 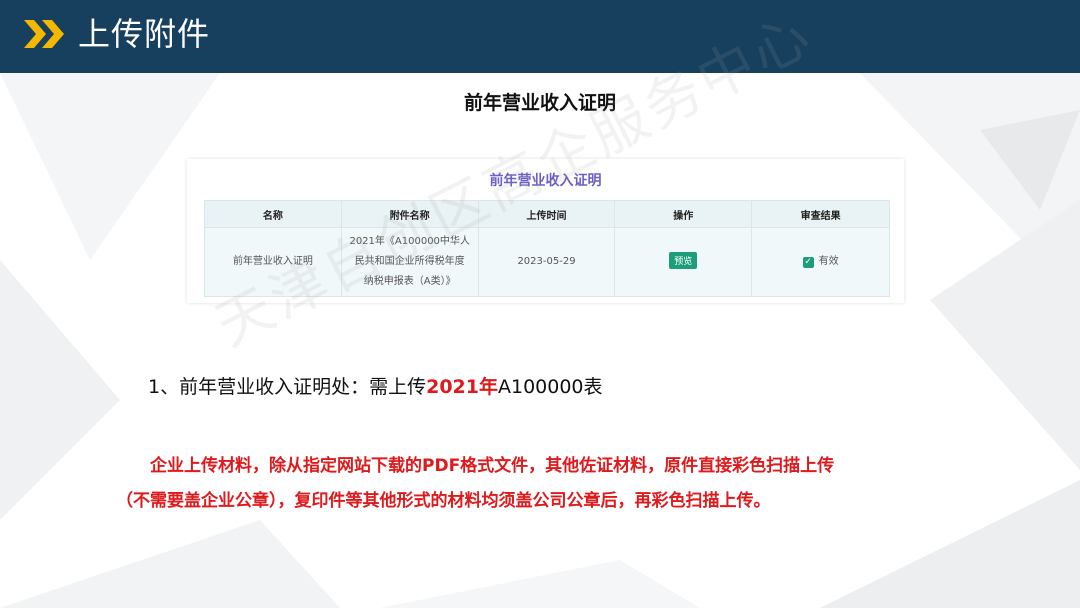 I want to click on step-instruction: 1、前年营业收入证明处：需上传2021年A100000表, so click(x=375, y=385).